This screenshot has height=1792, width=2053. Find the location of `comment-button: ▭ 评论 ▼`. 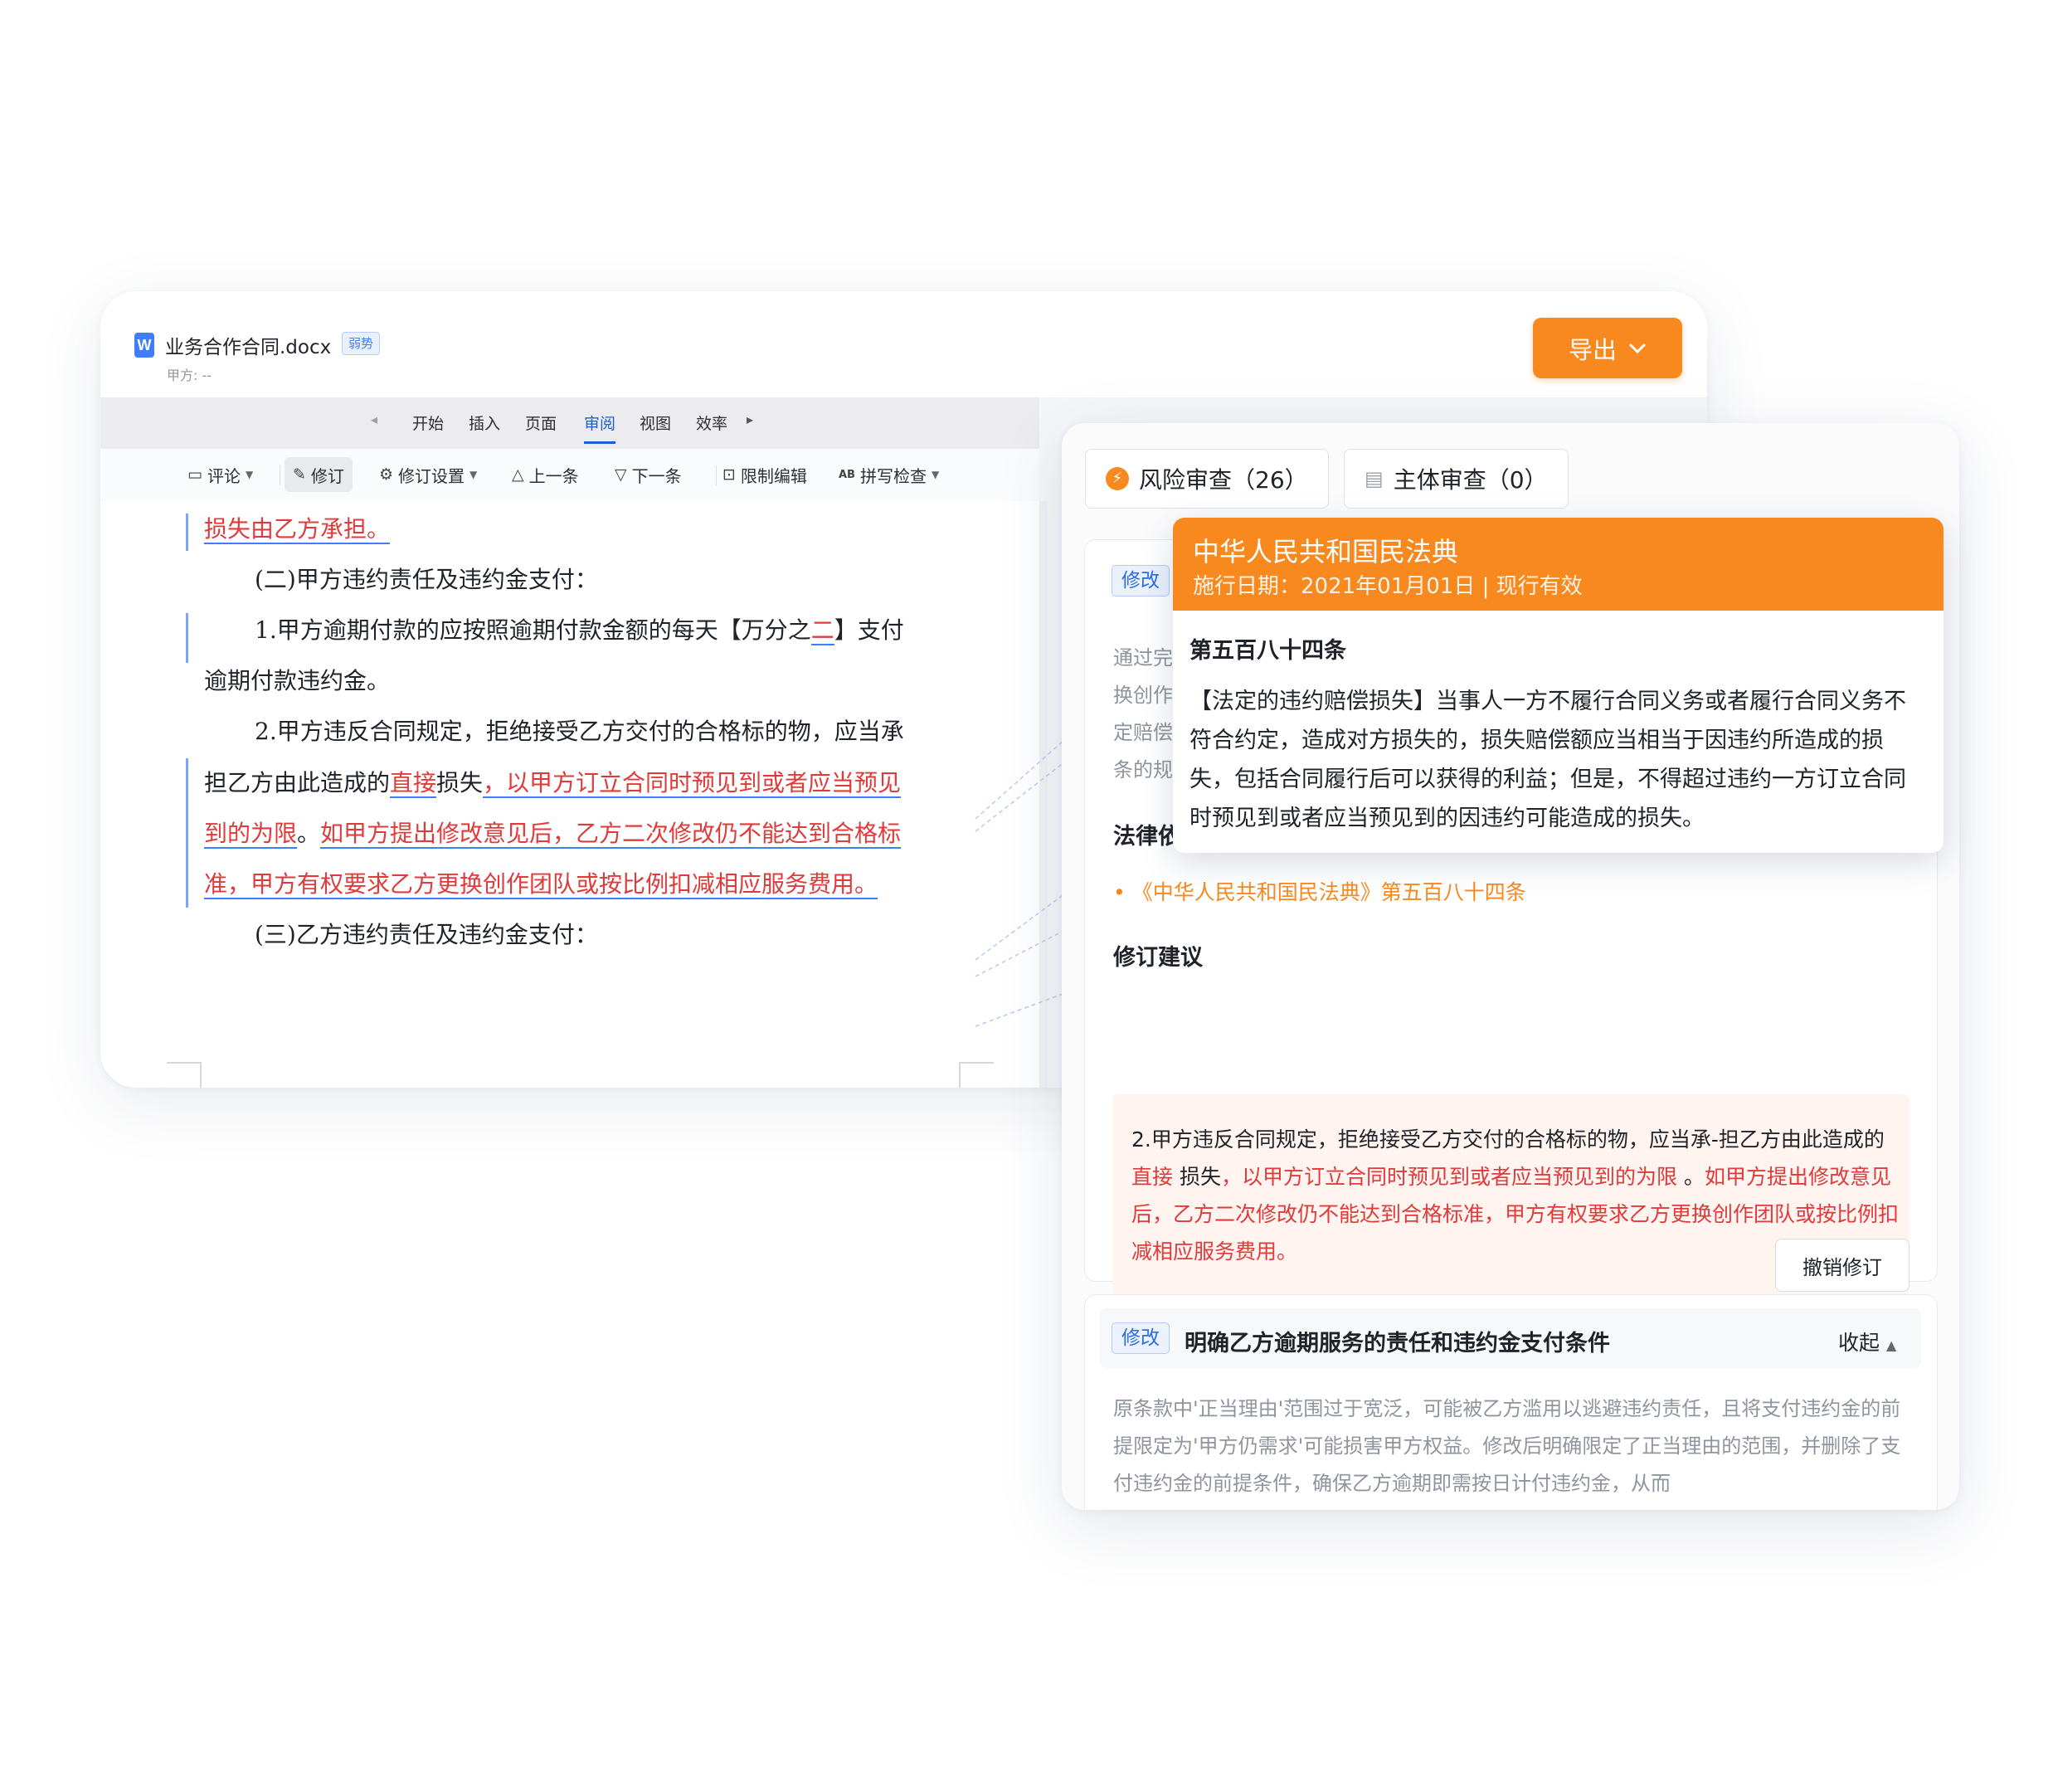

comment-button: ▭ 评论 ▼ is located at coordinates (220, 474).